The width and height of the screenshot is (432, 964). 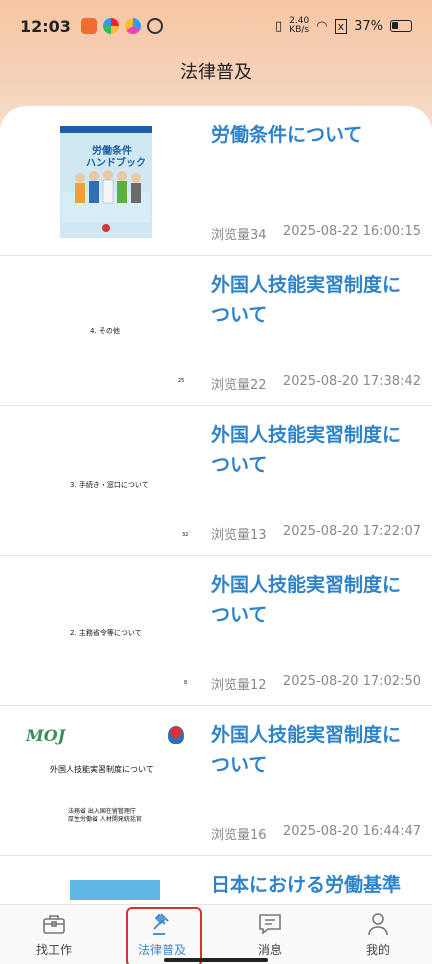 I want to click on home-indicator, so click(x=216, y=960).